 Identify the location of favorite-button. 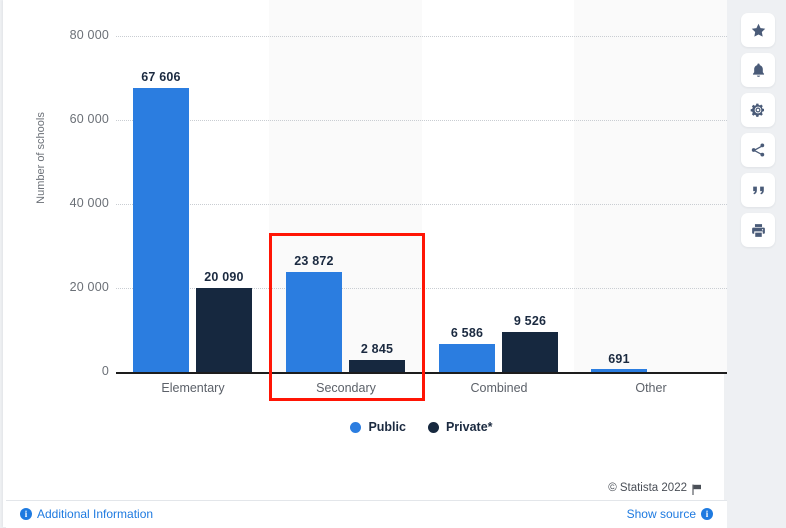
(758, 30).